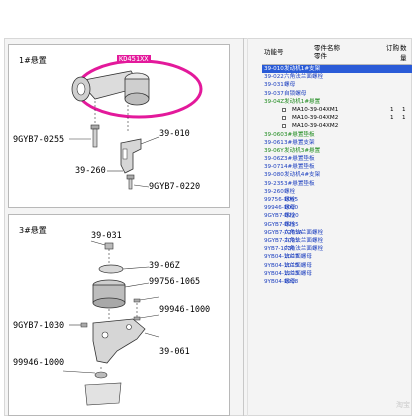  Describe the element at coordinates (247, 227) in the screenshot. I see `splitter-edge` at that location.